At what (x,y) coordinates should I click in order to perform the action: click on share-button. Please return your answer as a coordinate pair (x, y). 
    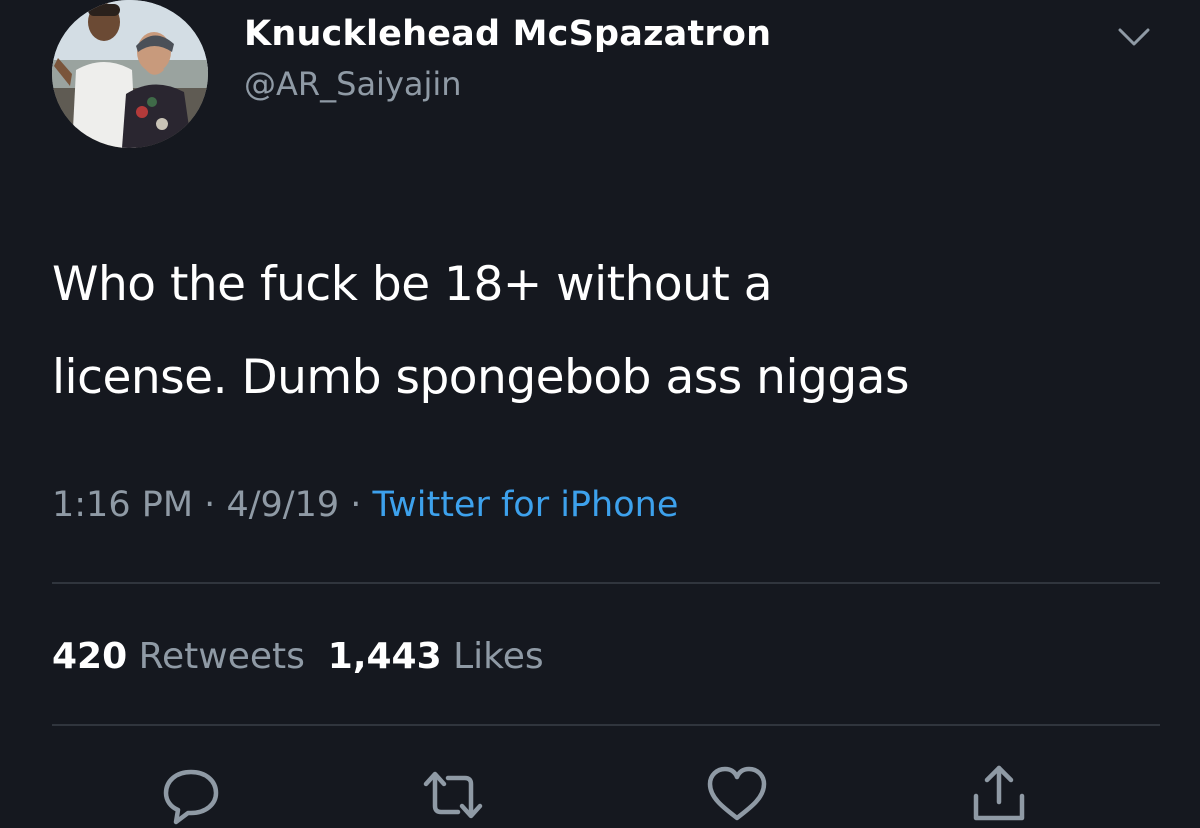
    Looking at the image, I should click on (999, 795).